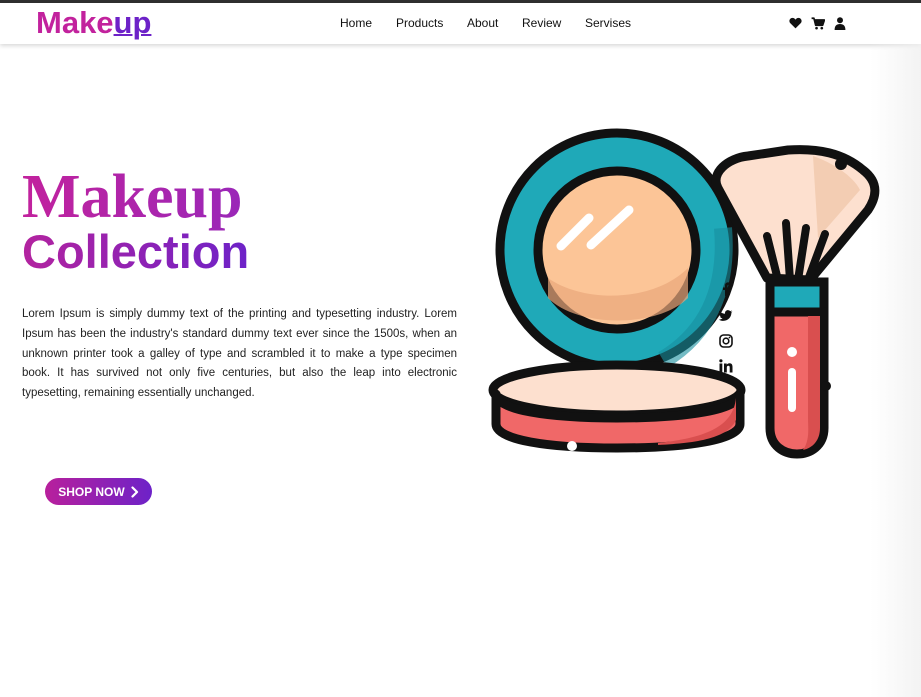 The image size is (921, 697). Describe the element at coordinates (608, 23) in the screenshot. I see `nav-link-servises: Servises` at that location.